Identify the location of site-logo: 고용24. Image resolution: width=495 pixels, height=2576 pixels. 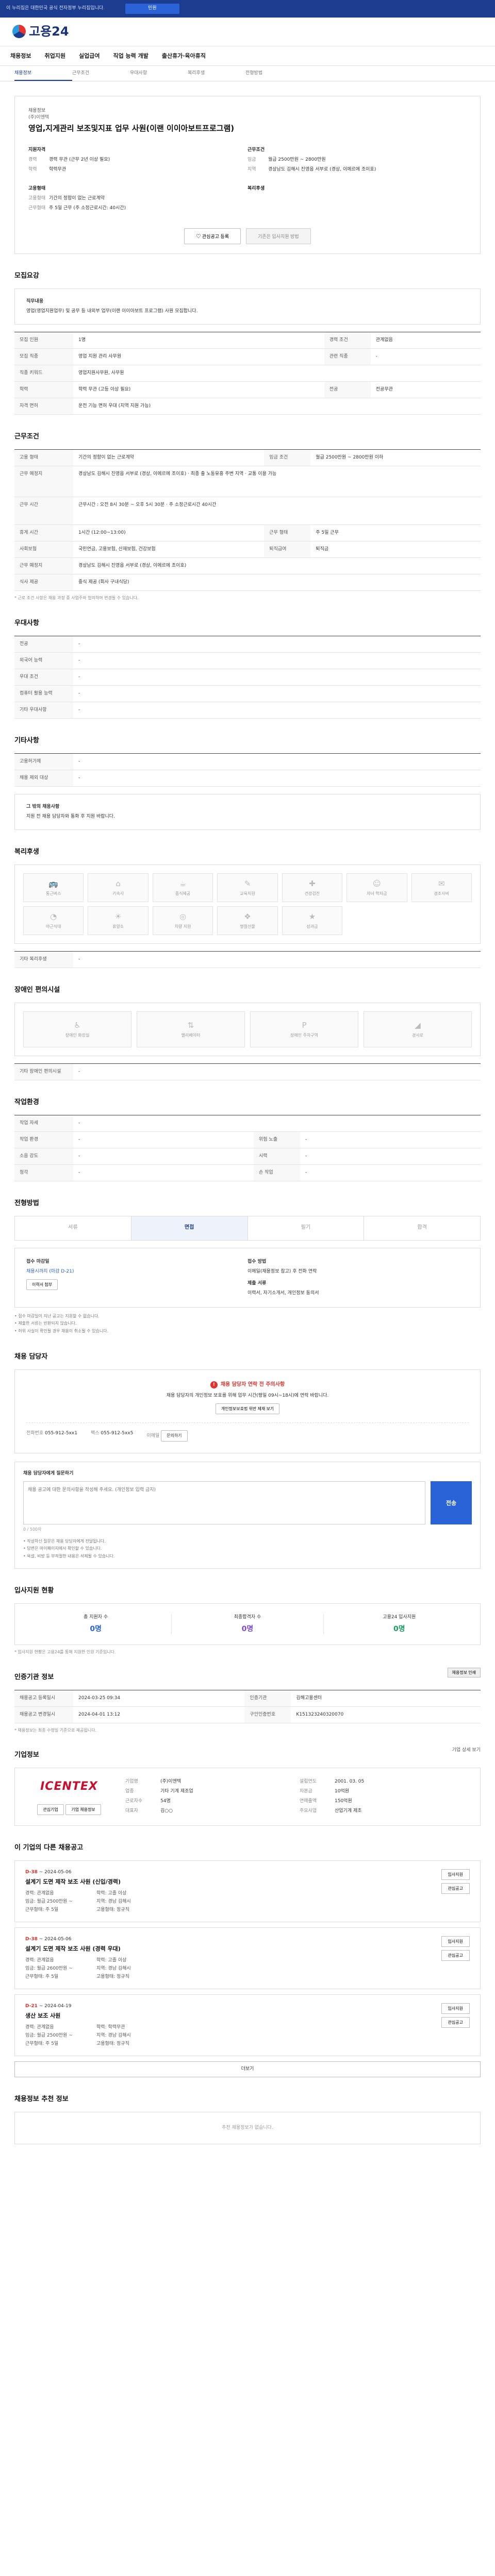
(40, 32).